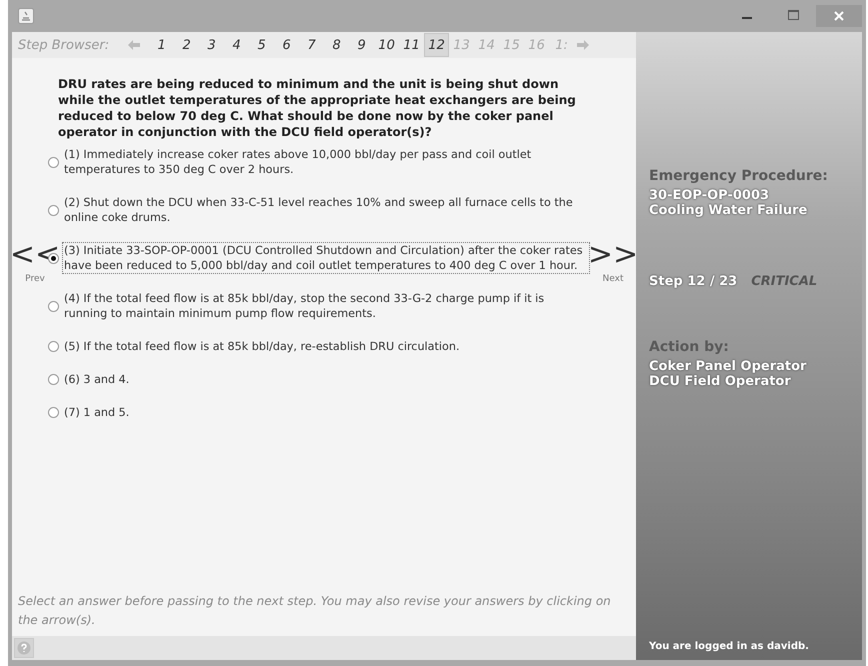 The height and width of the screenshot is (666, 868). I want to click on step-tab: 8, so click(337, 45).